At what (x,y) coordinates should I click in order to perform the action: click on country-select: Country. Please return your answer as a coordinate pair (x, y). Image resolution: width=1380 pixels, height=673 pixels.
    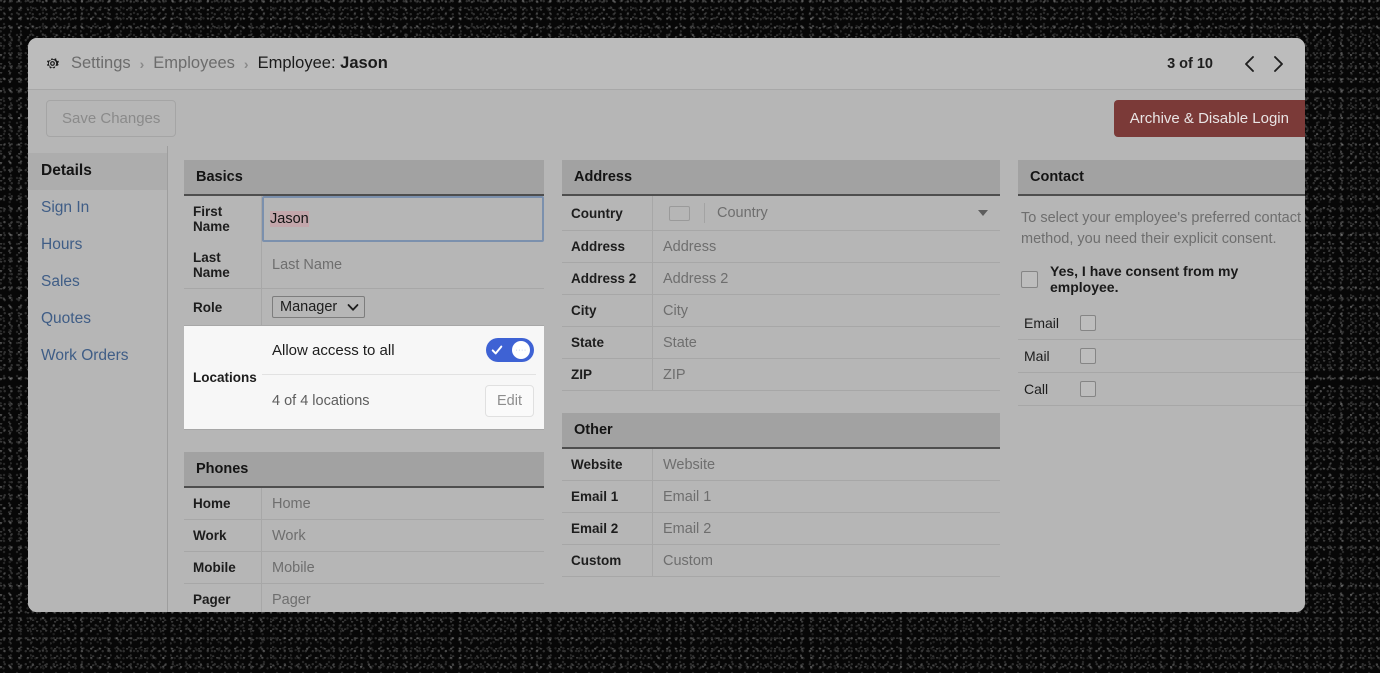
    Looking at the image, I should click on (826, 213).